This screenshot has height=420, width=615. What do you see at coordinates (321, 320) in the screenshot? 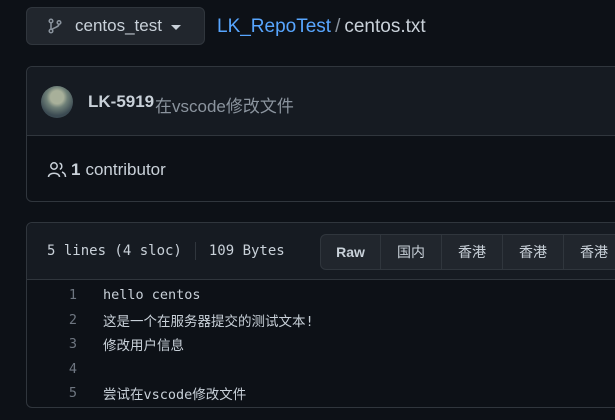
I see `code-line: 2 这是一个在服务器提交的测试文本!` at bounding box center [321, 320].